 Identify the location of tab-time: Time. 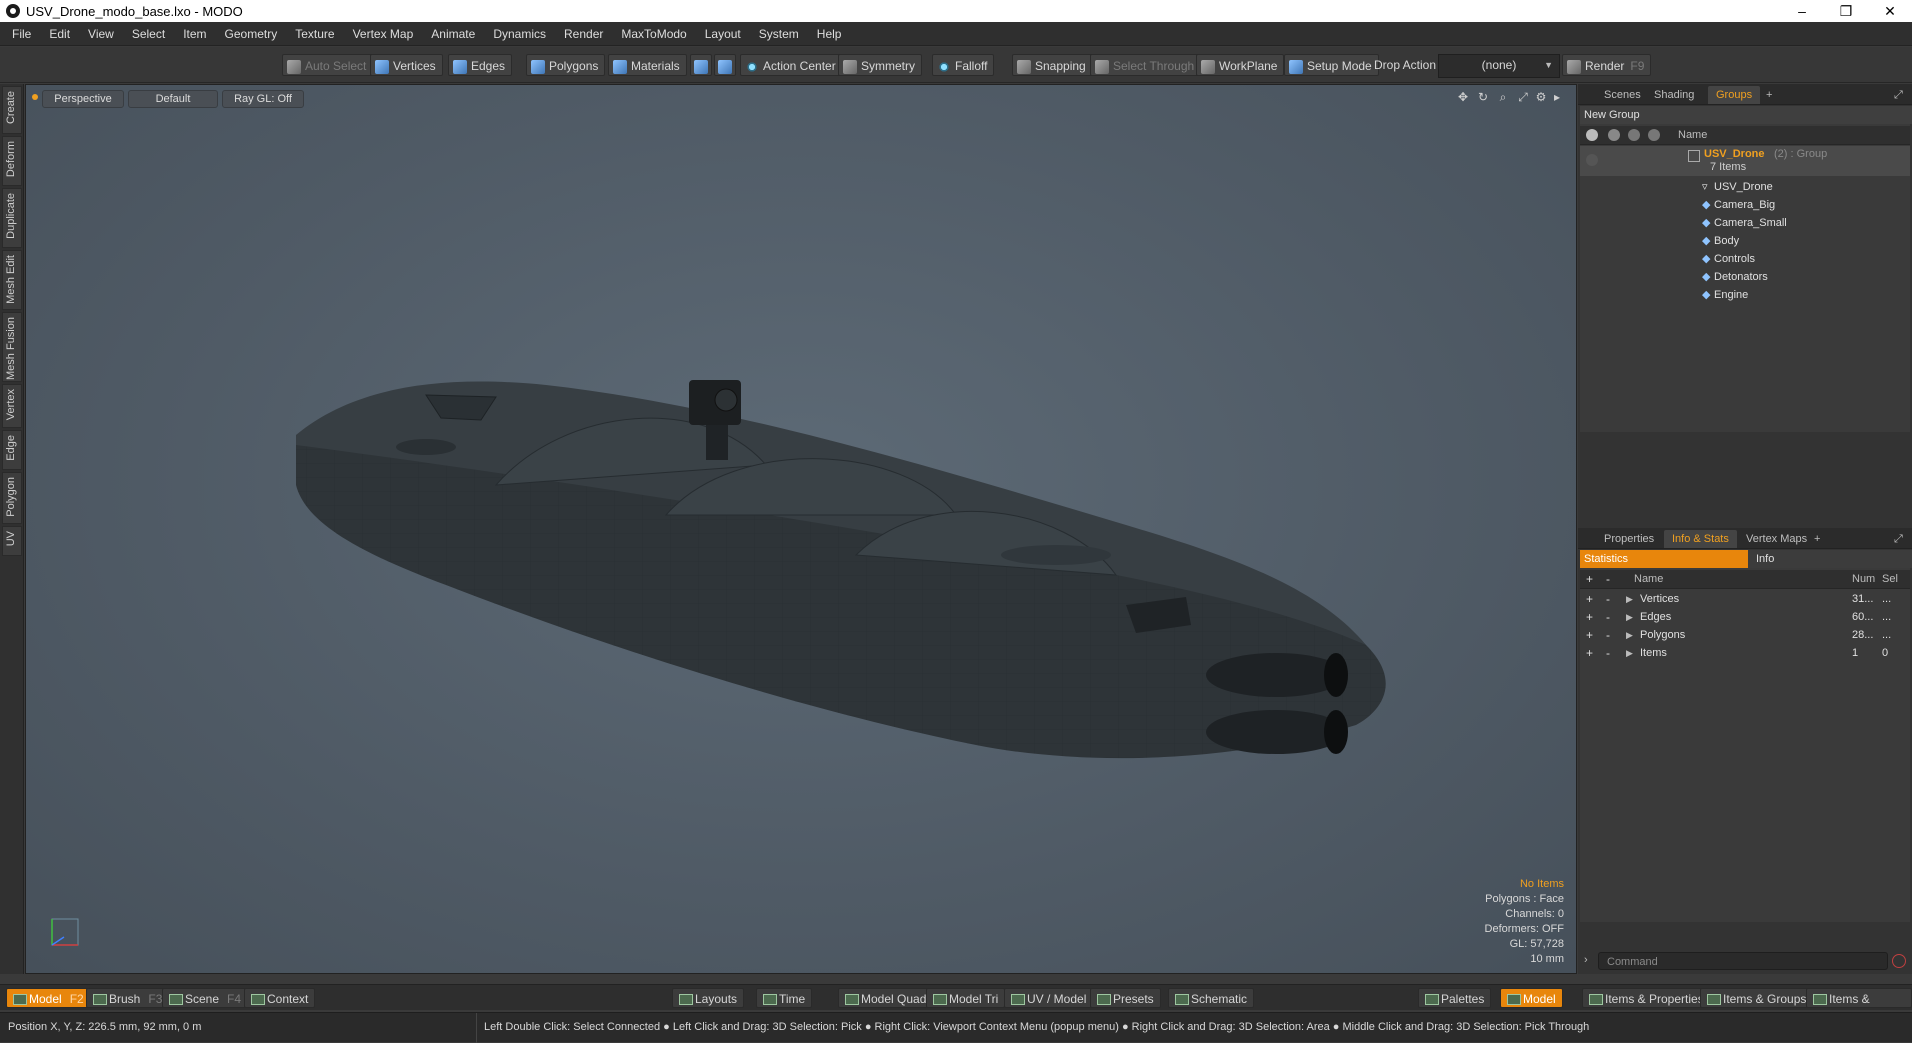
(784, 998).